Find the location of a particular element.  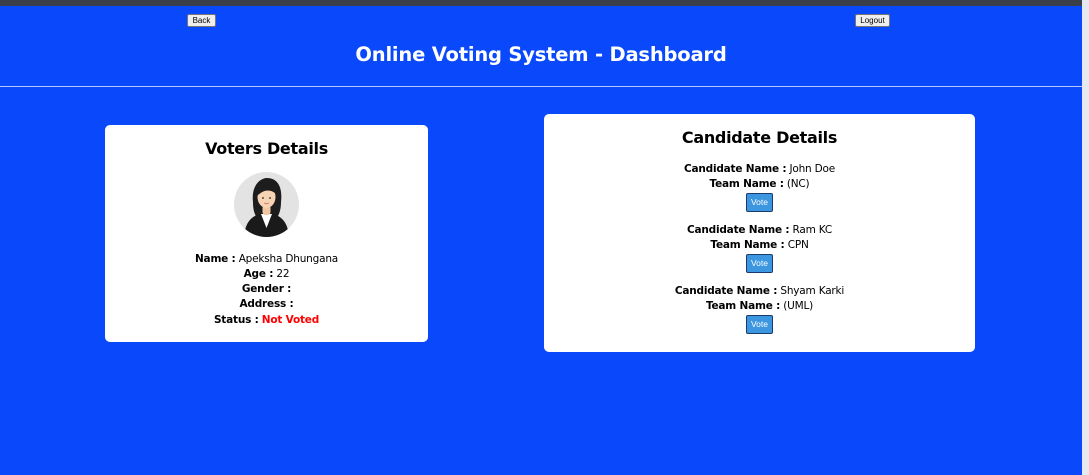

page-title: Online Voting System - Dashboard is located at coordinates (541, 54).